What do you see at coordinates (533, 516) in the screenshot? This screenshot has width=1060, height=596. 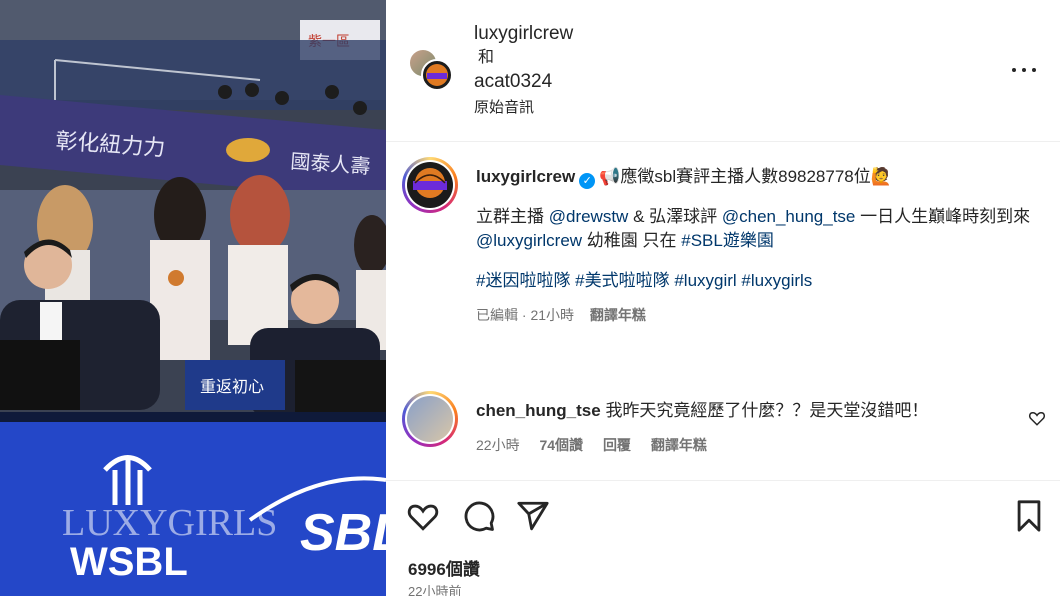 I see `share-send-icon` at bounding box center [533, 516].